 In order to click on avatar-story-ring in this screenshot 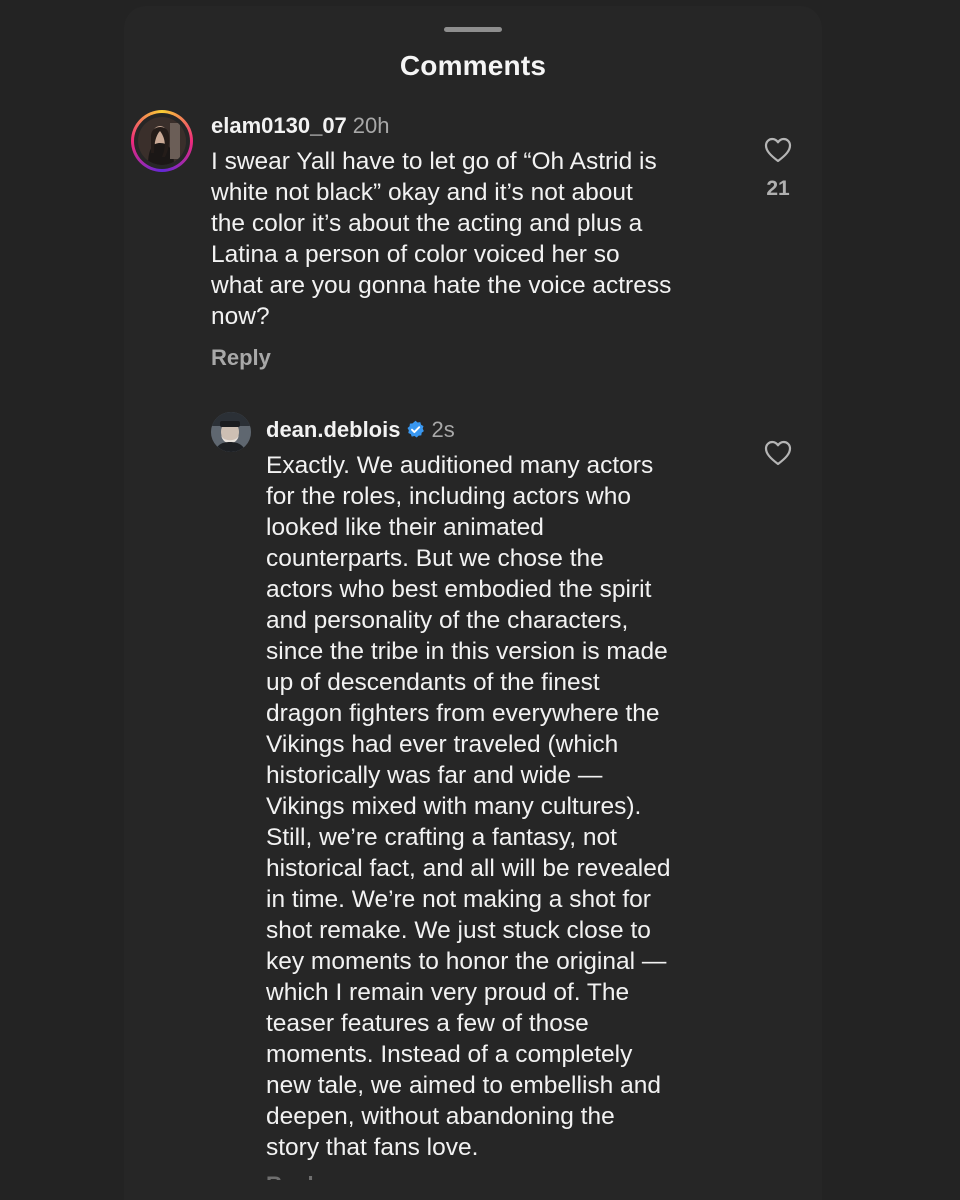, I will do `click(162, 141)`.